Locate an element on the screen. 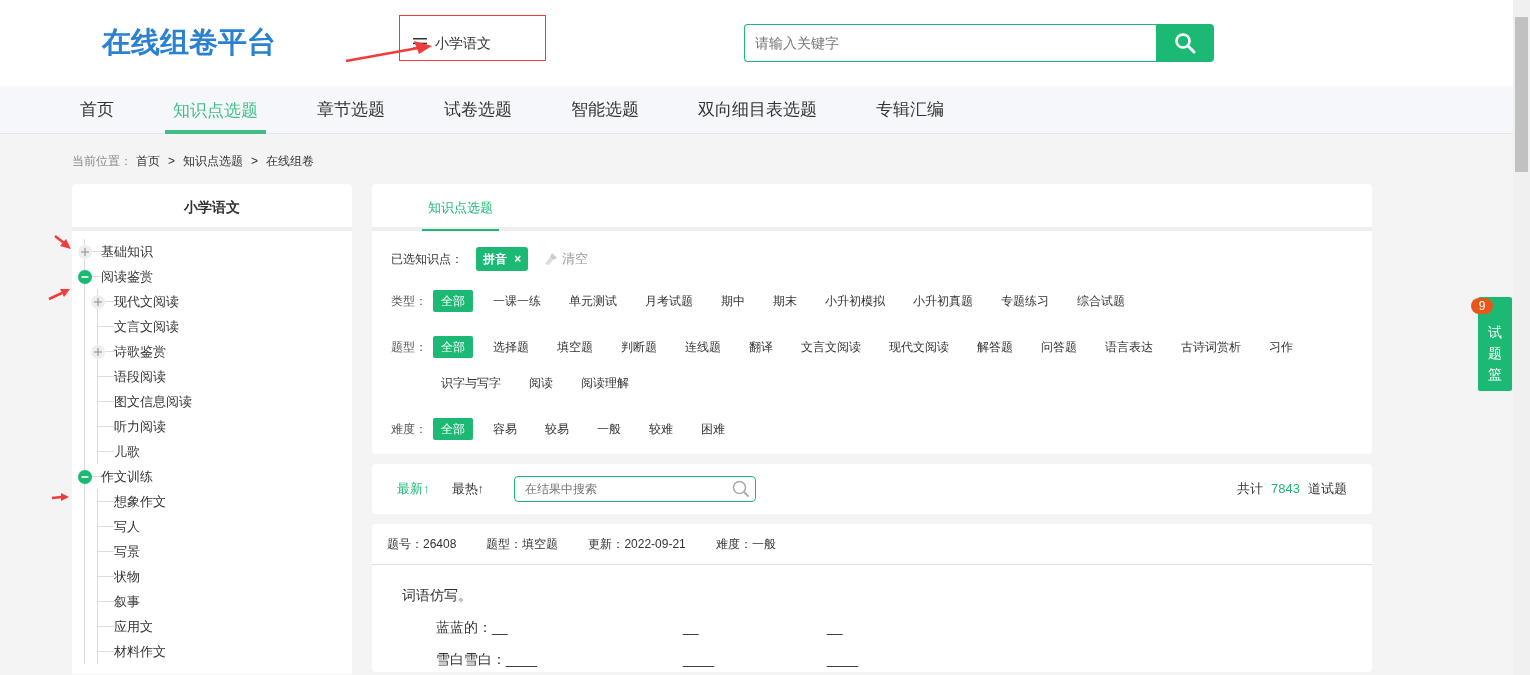 The image size is (1530, 675). tree-item: 材料作文 is located at coordinates (140, 651).